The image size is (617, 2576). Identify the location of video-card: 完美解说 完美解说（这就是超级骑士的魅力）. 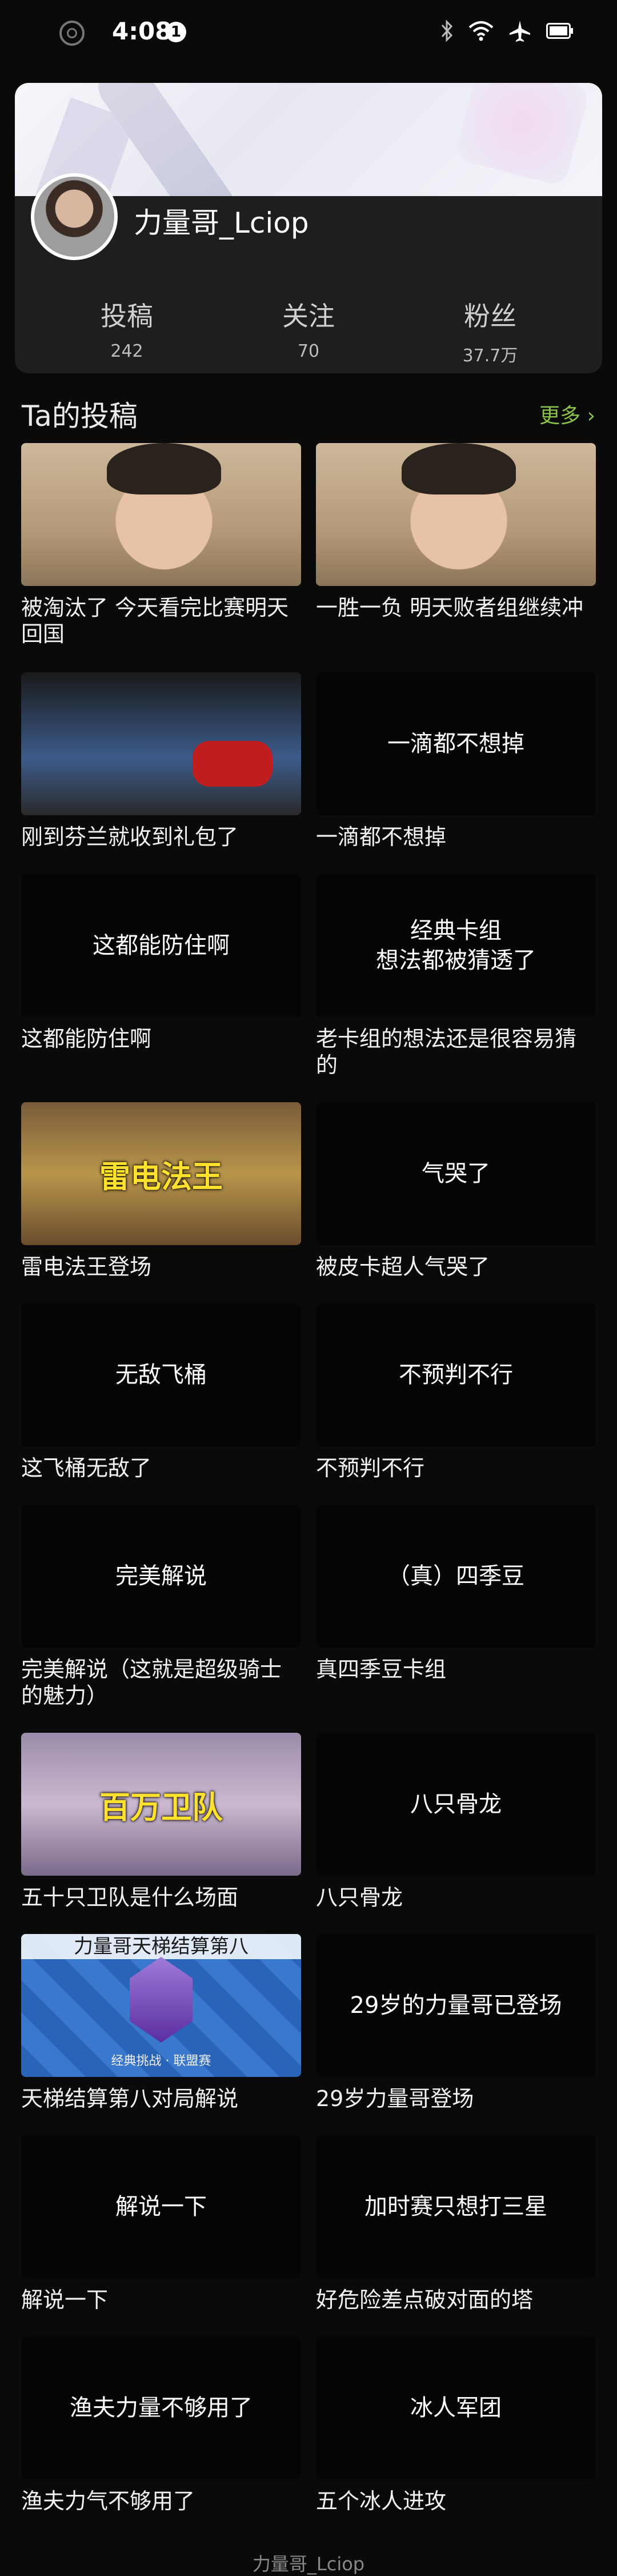
(161, 1607).